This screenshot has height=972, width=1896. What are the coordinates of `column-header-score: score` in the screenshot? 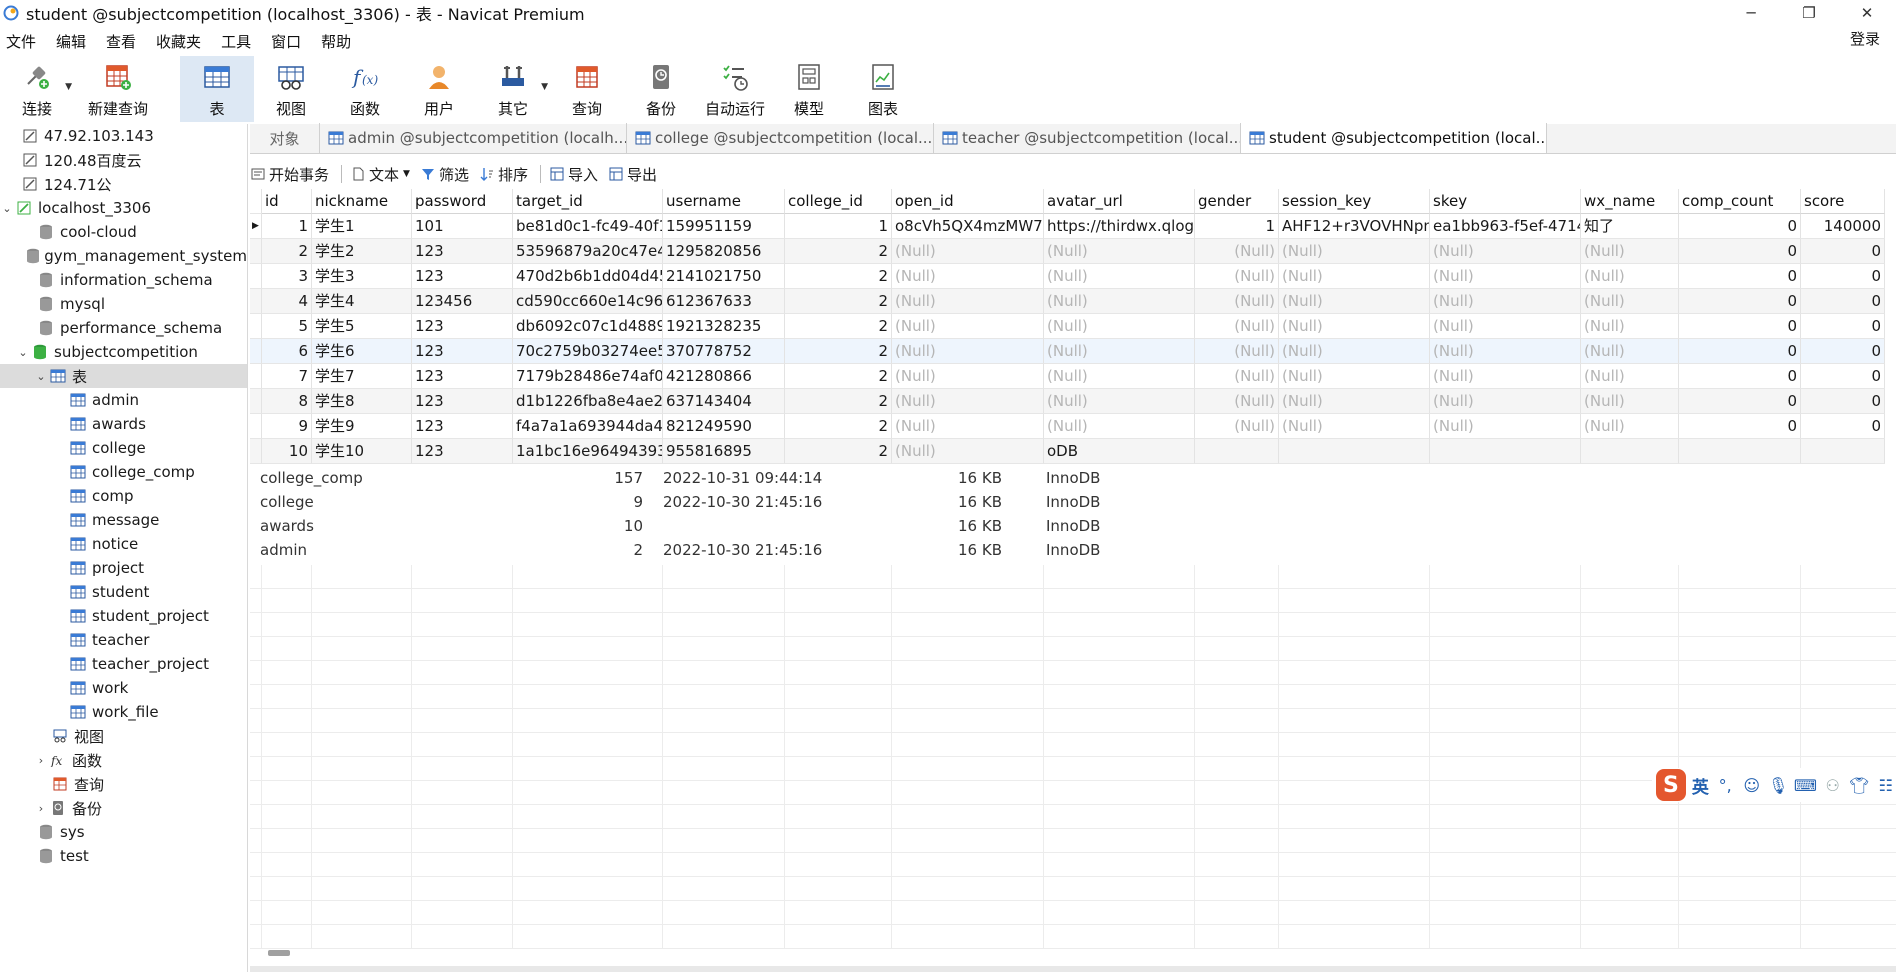 It's located at (1843, 201).